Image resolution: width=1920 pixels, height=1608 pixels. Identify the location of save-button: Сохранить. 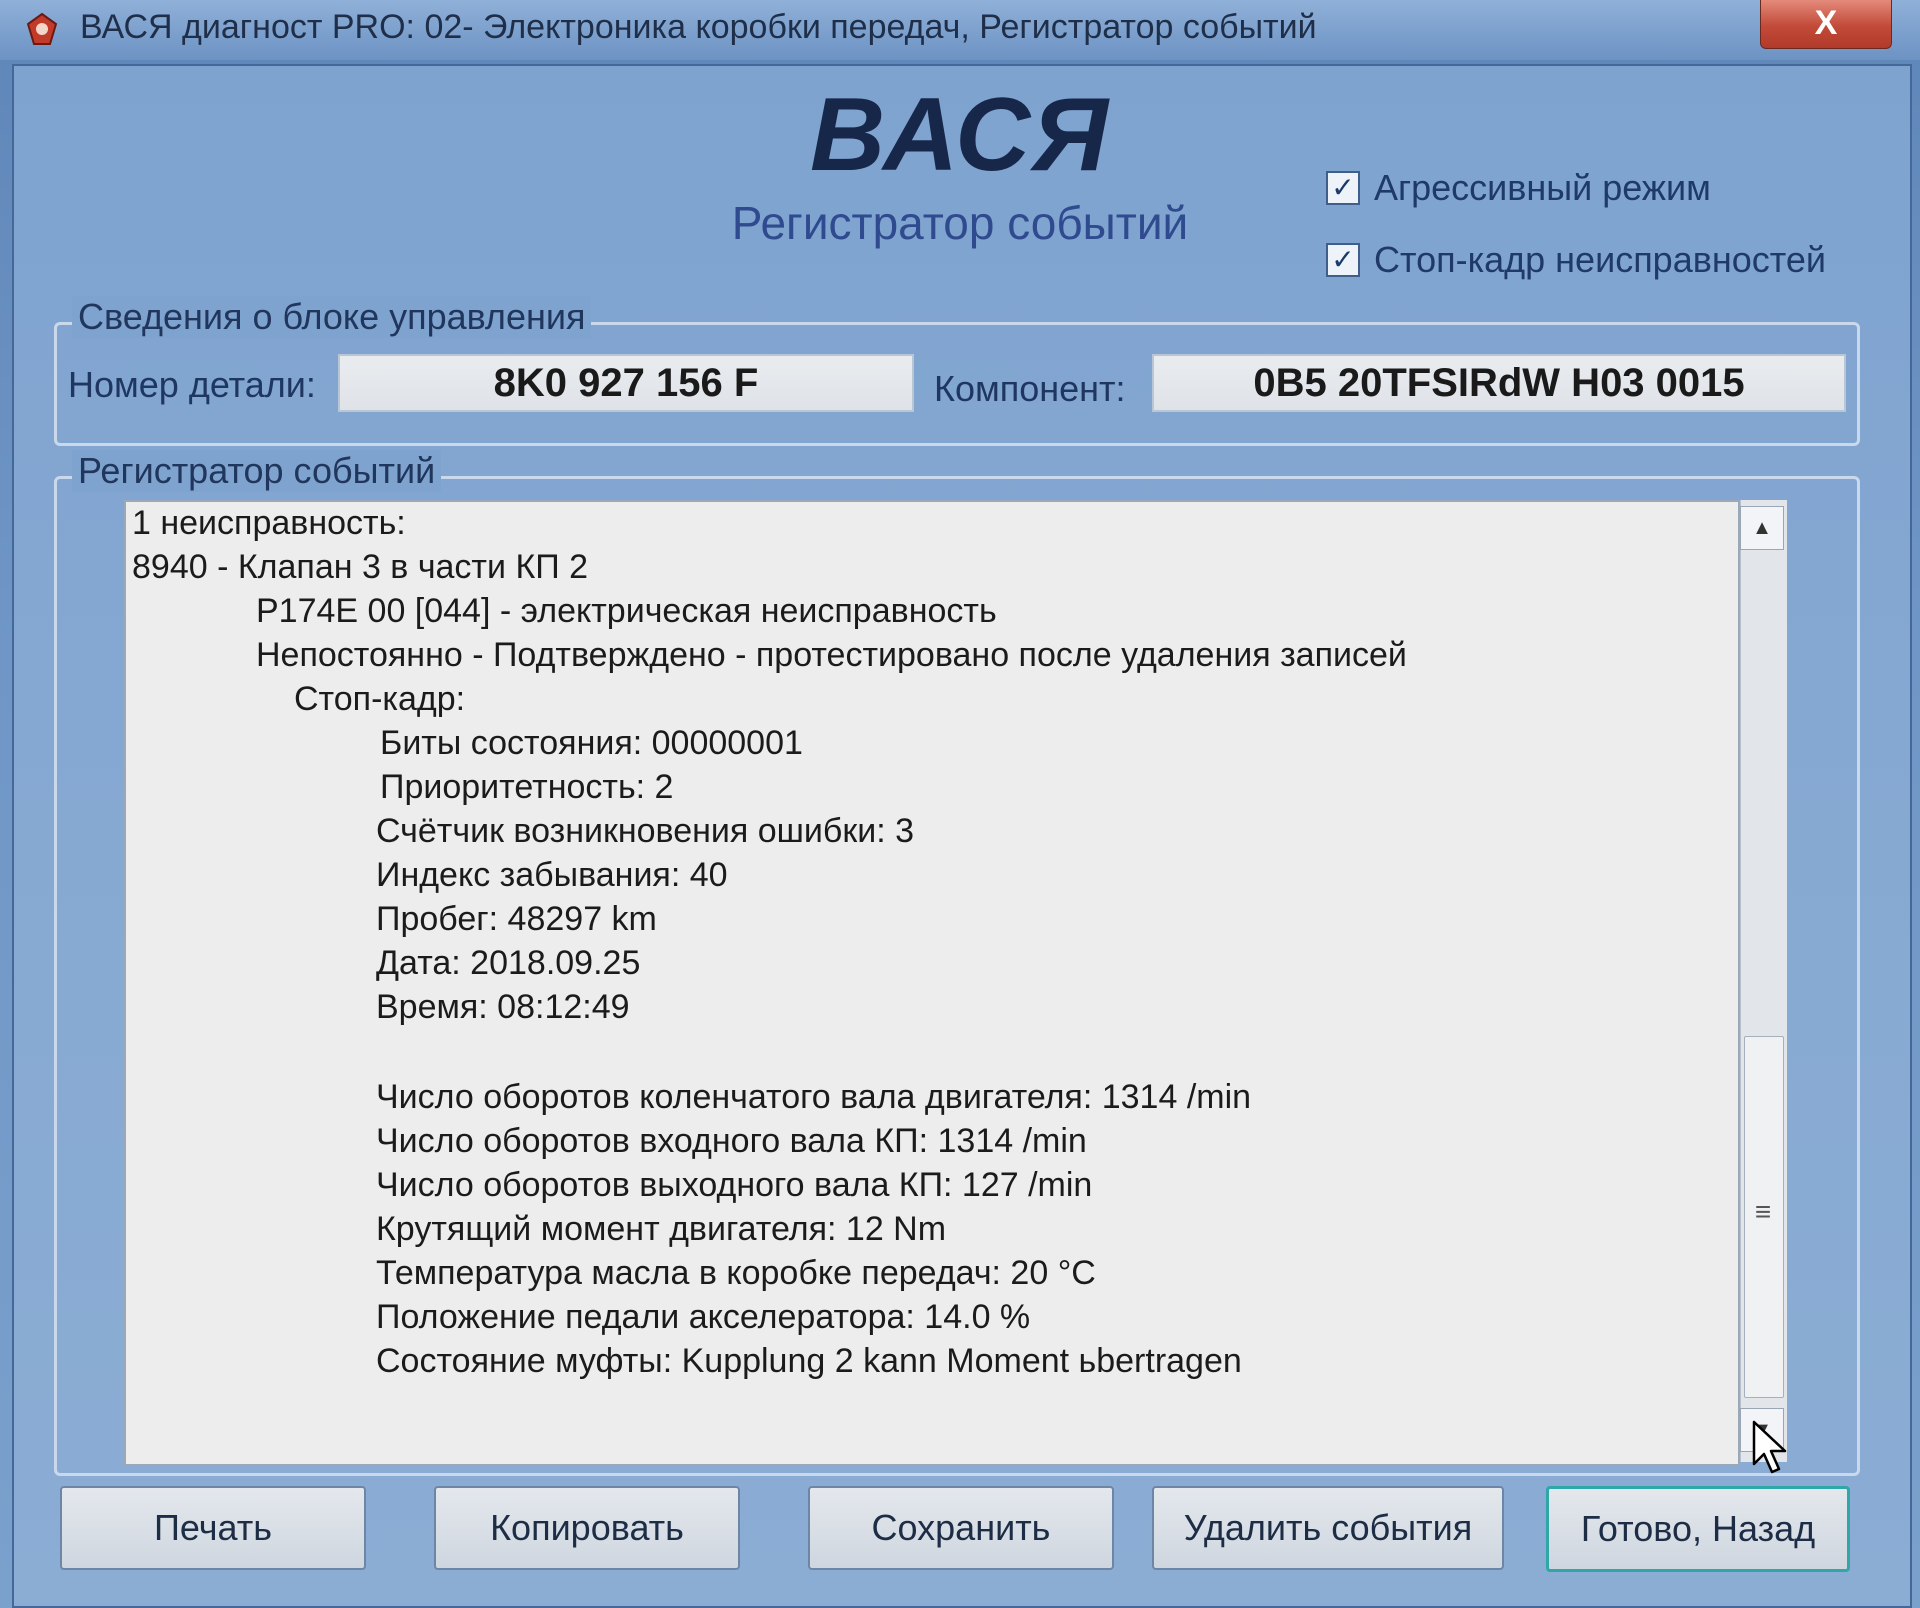
(961, 1528).